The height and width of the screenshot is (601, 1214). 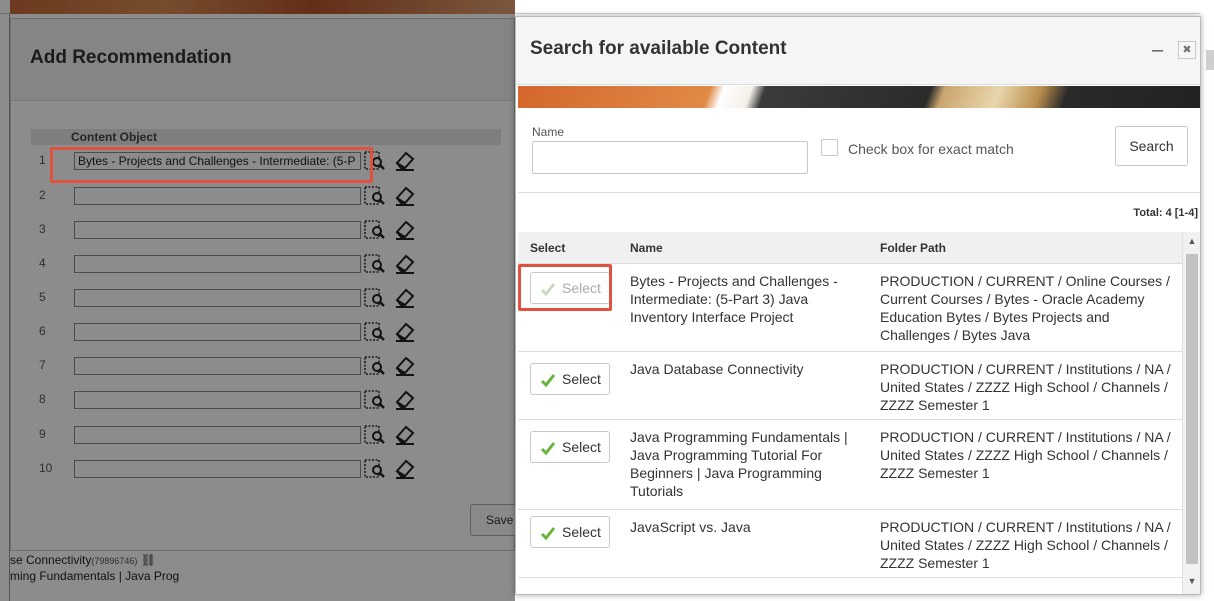 I want to click on total-count: Total: 4 [1-4], so click(x=1165, y=213).